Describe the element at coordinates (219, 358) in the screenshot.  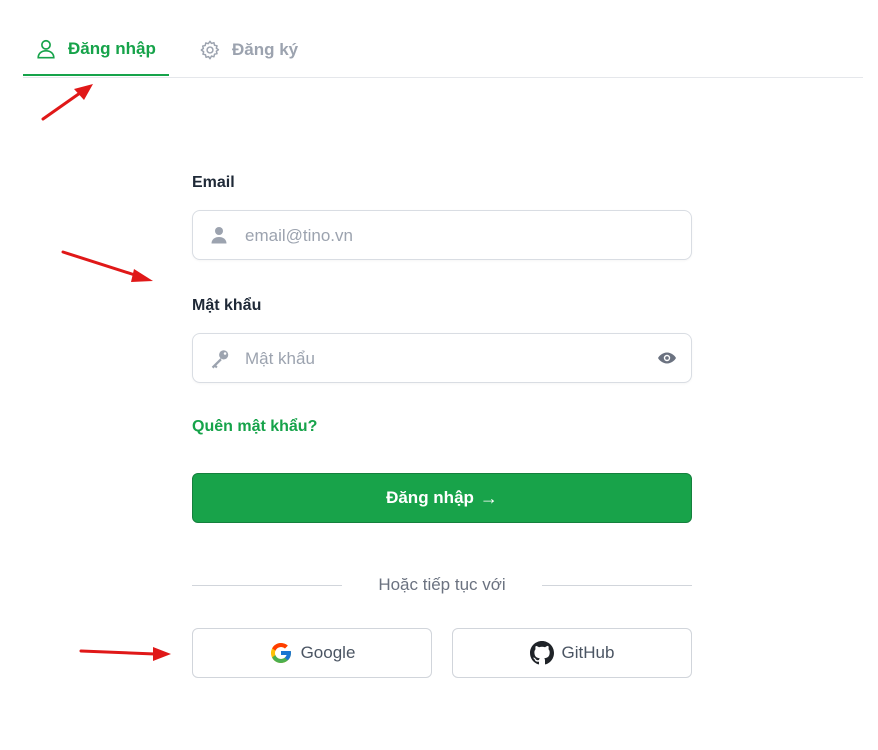
I see `key-icon` at that location.